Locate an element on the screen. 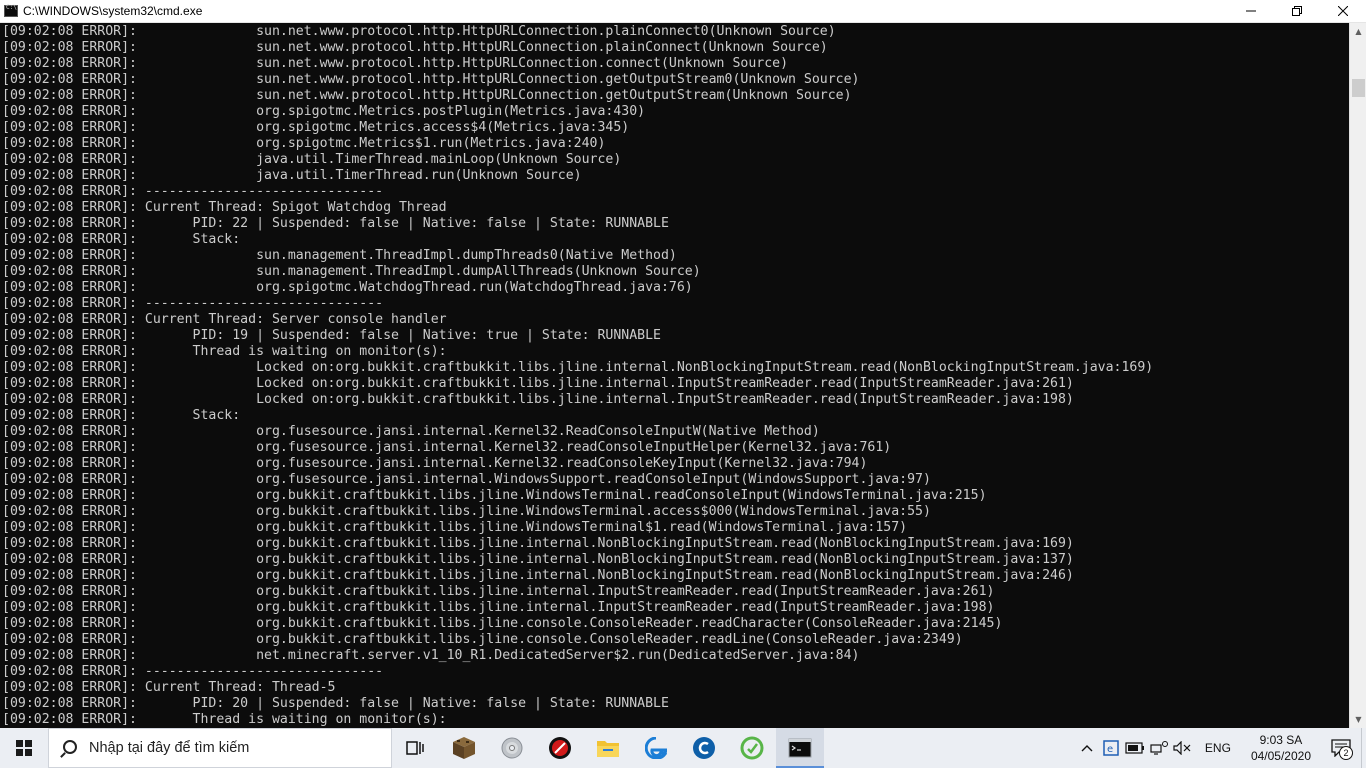 The height and width of the screenshot is (768, 1366). clock: 9:03 SA 04/05/2020 is located at coordinates (1281, 748).